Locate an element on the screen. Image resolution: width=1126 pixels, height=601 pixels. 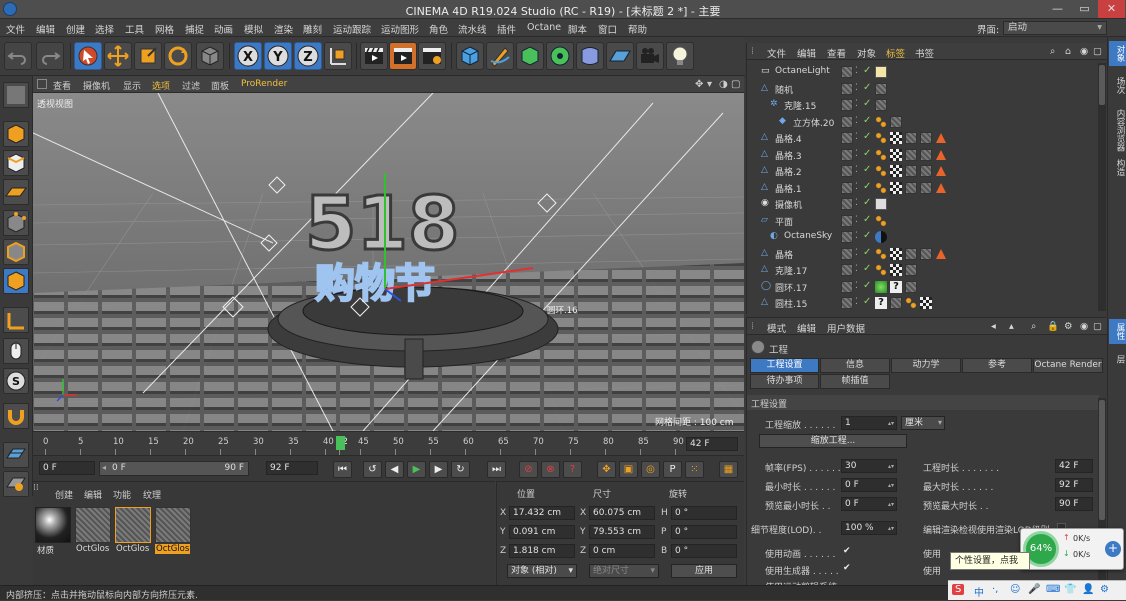
object-row: △ 晶格.3 ⁚ ✓ is located at coordinates (922, 155).